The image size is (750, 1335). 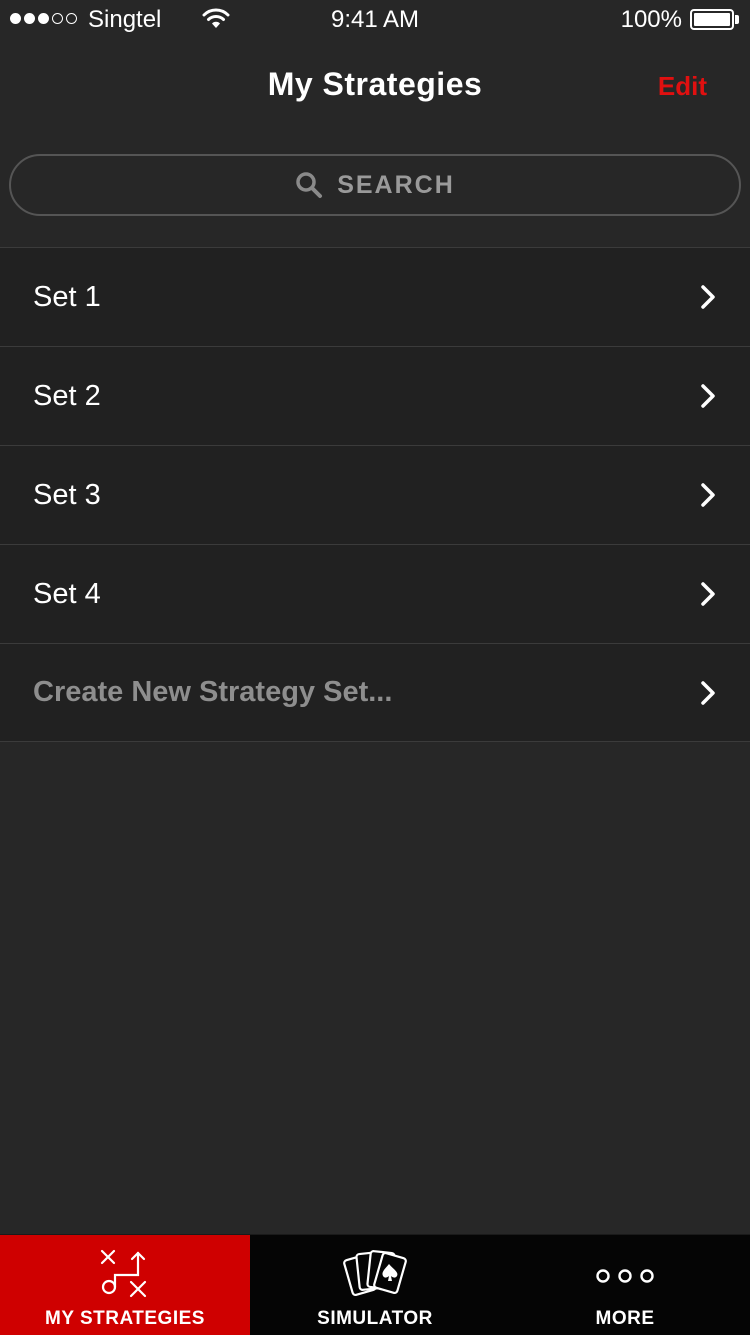 I want to click on battery-cap, so click(x=737, y=19).